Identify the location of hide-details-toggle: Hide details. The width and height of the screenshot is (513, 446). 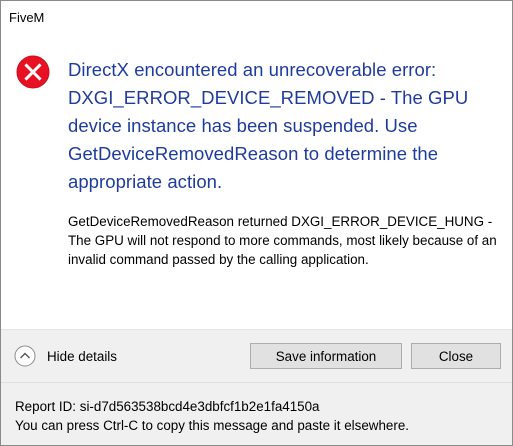
(65, 356).